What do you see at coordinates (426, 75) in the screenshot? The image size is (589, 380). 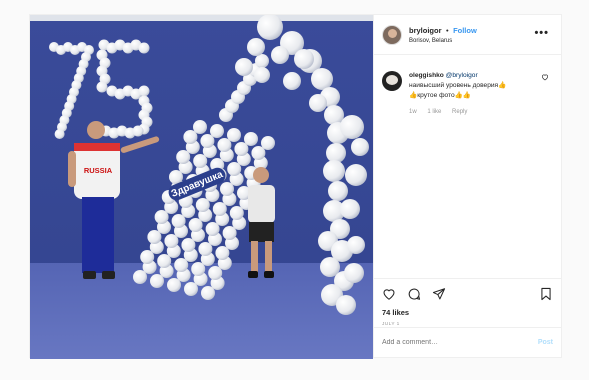 I see `commenter-username: oleggishko` at bounding box center [426, 75].